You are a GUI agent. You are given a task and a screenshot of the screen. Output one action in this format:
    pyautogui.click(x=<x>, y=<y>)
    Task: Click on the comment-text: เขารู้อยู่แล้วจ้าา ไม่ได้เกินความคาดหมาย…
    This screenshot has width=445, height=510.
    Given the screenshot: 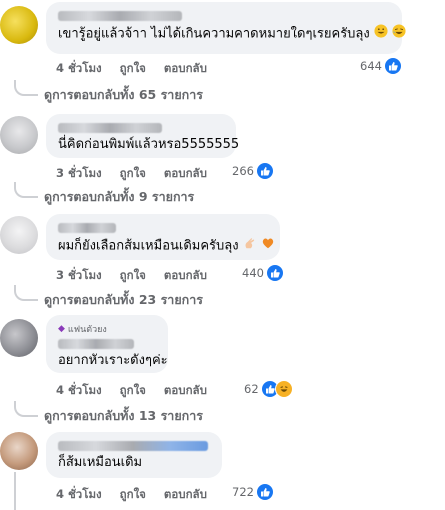 What is the action you would take?
    pyautogui.click(x=214, y=34)
    